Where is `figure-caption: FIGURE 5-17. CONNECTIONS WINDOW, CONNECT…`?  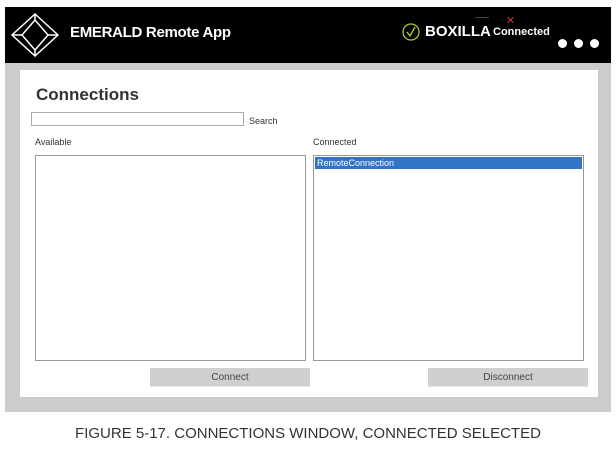 figure-caption: FIGURE 5-17. CONNECTIONS WINDOW, CONNECT… is located at coordinates (308, 433).